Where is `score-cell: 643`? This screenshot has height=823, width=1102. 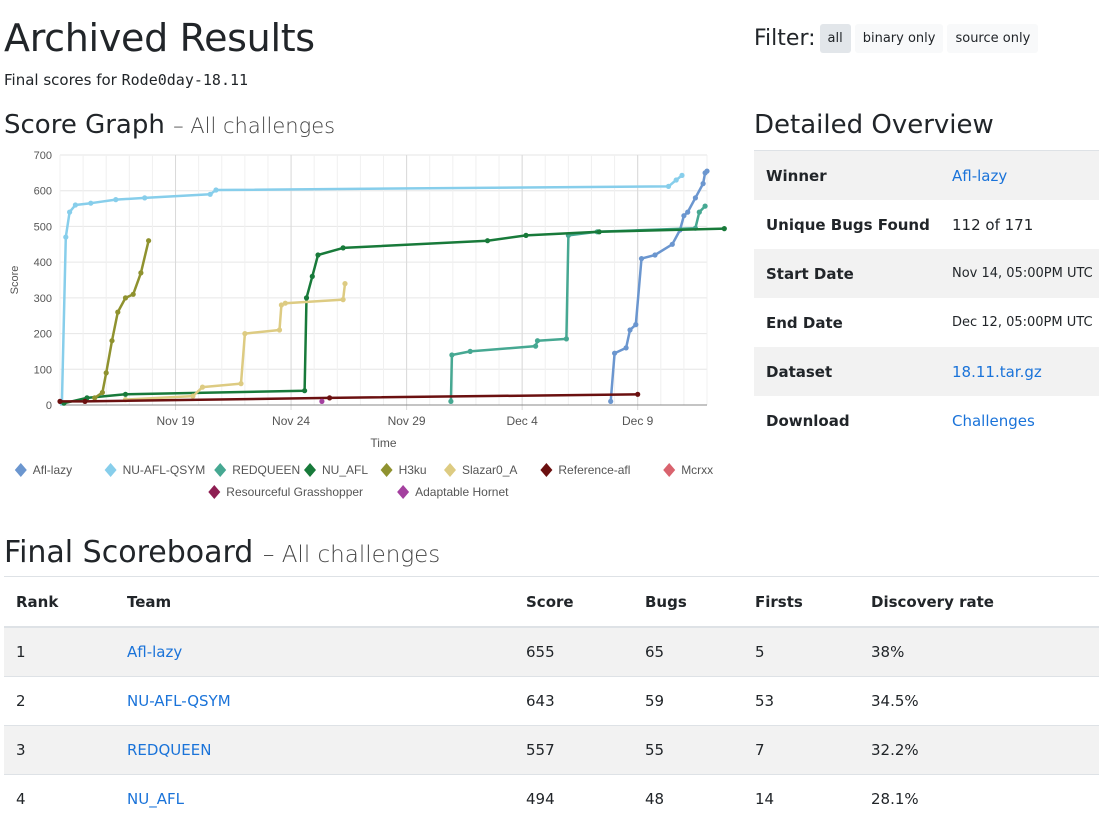
score-cell: 643 is located at coordinates (573, 701).